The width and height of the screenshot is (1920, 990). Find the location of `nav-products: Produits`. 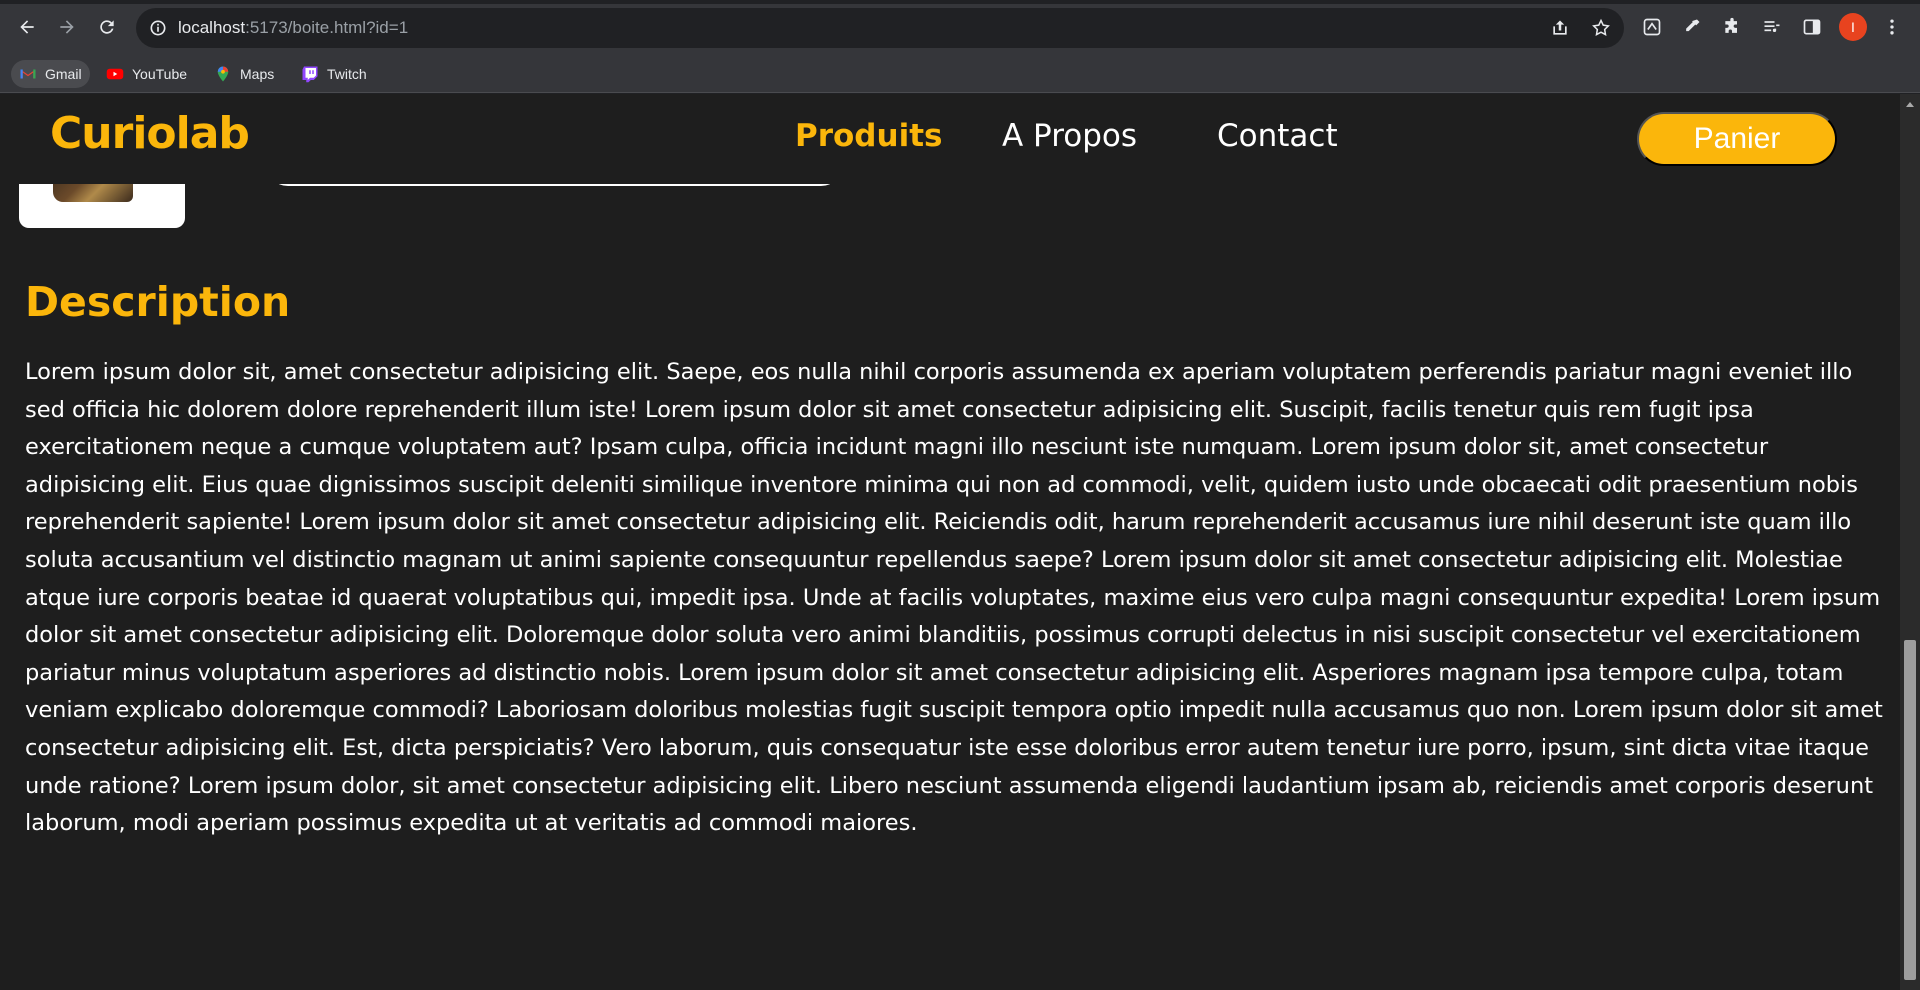

nav-products: Produits is located at coordinates (868, 136).